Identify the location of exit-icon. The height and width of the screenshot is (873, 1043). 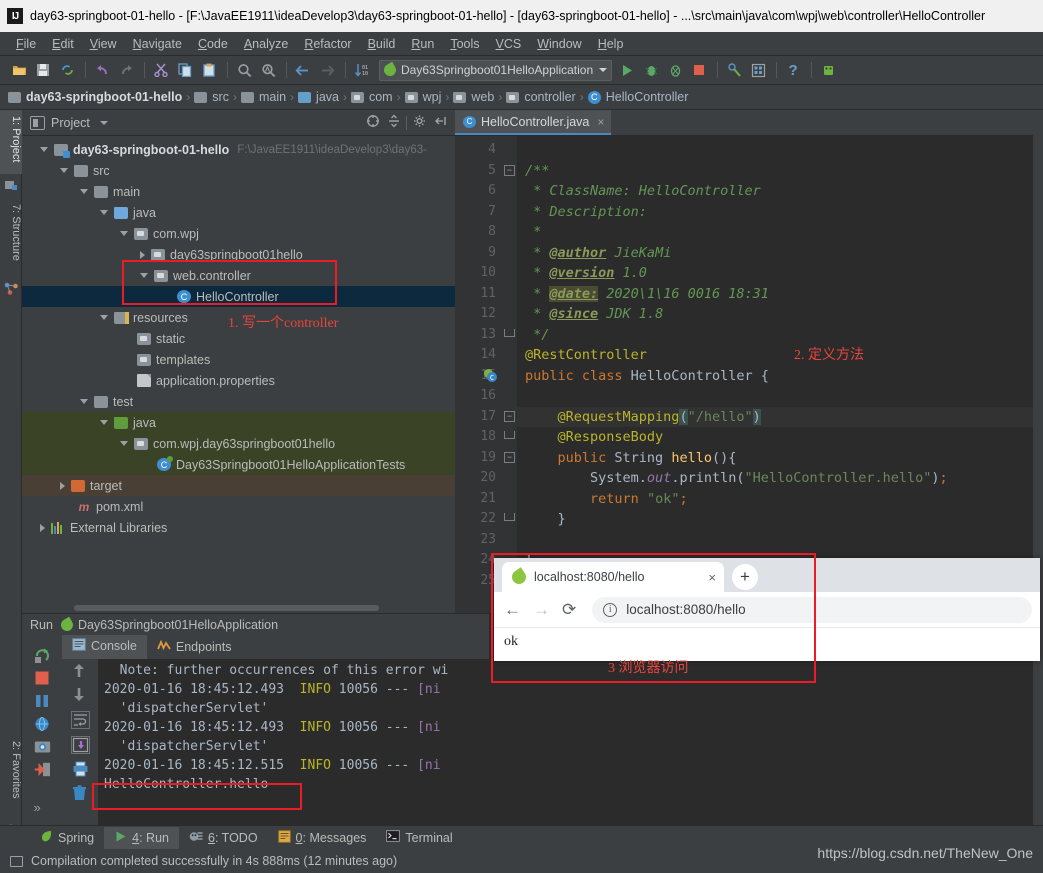
(42, 770).